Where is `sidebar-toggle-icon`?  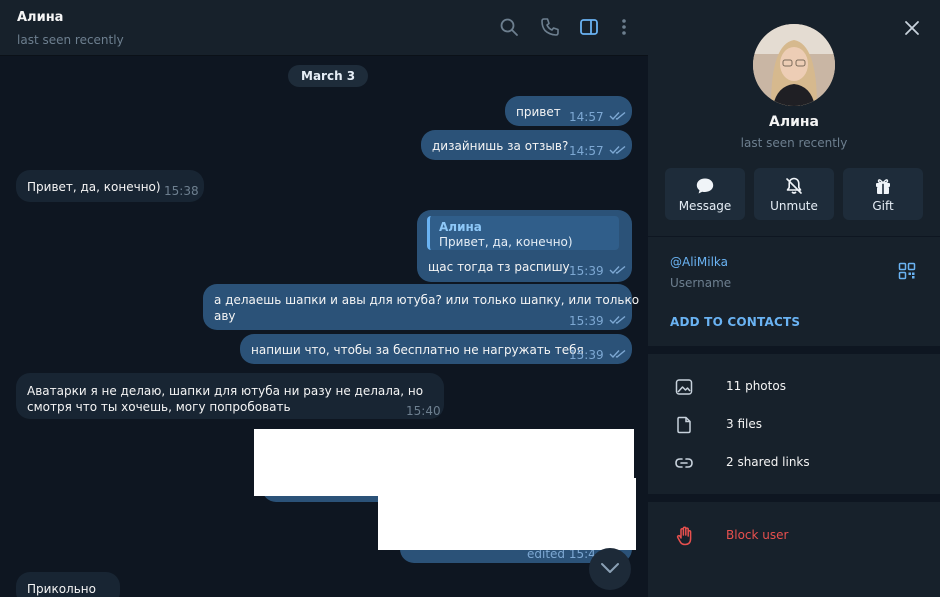 sidebar-toggle-icon is located at coordinates (589, 27).